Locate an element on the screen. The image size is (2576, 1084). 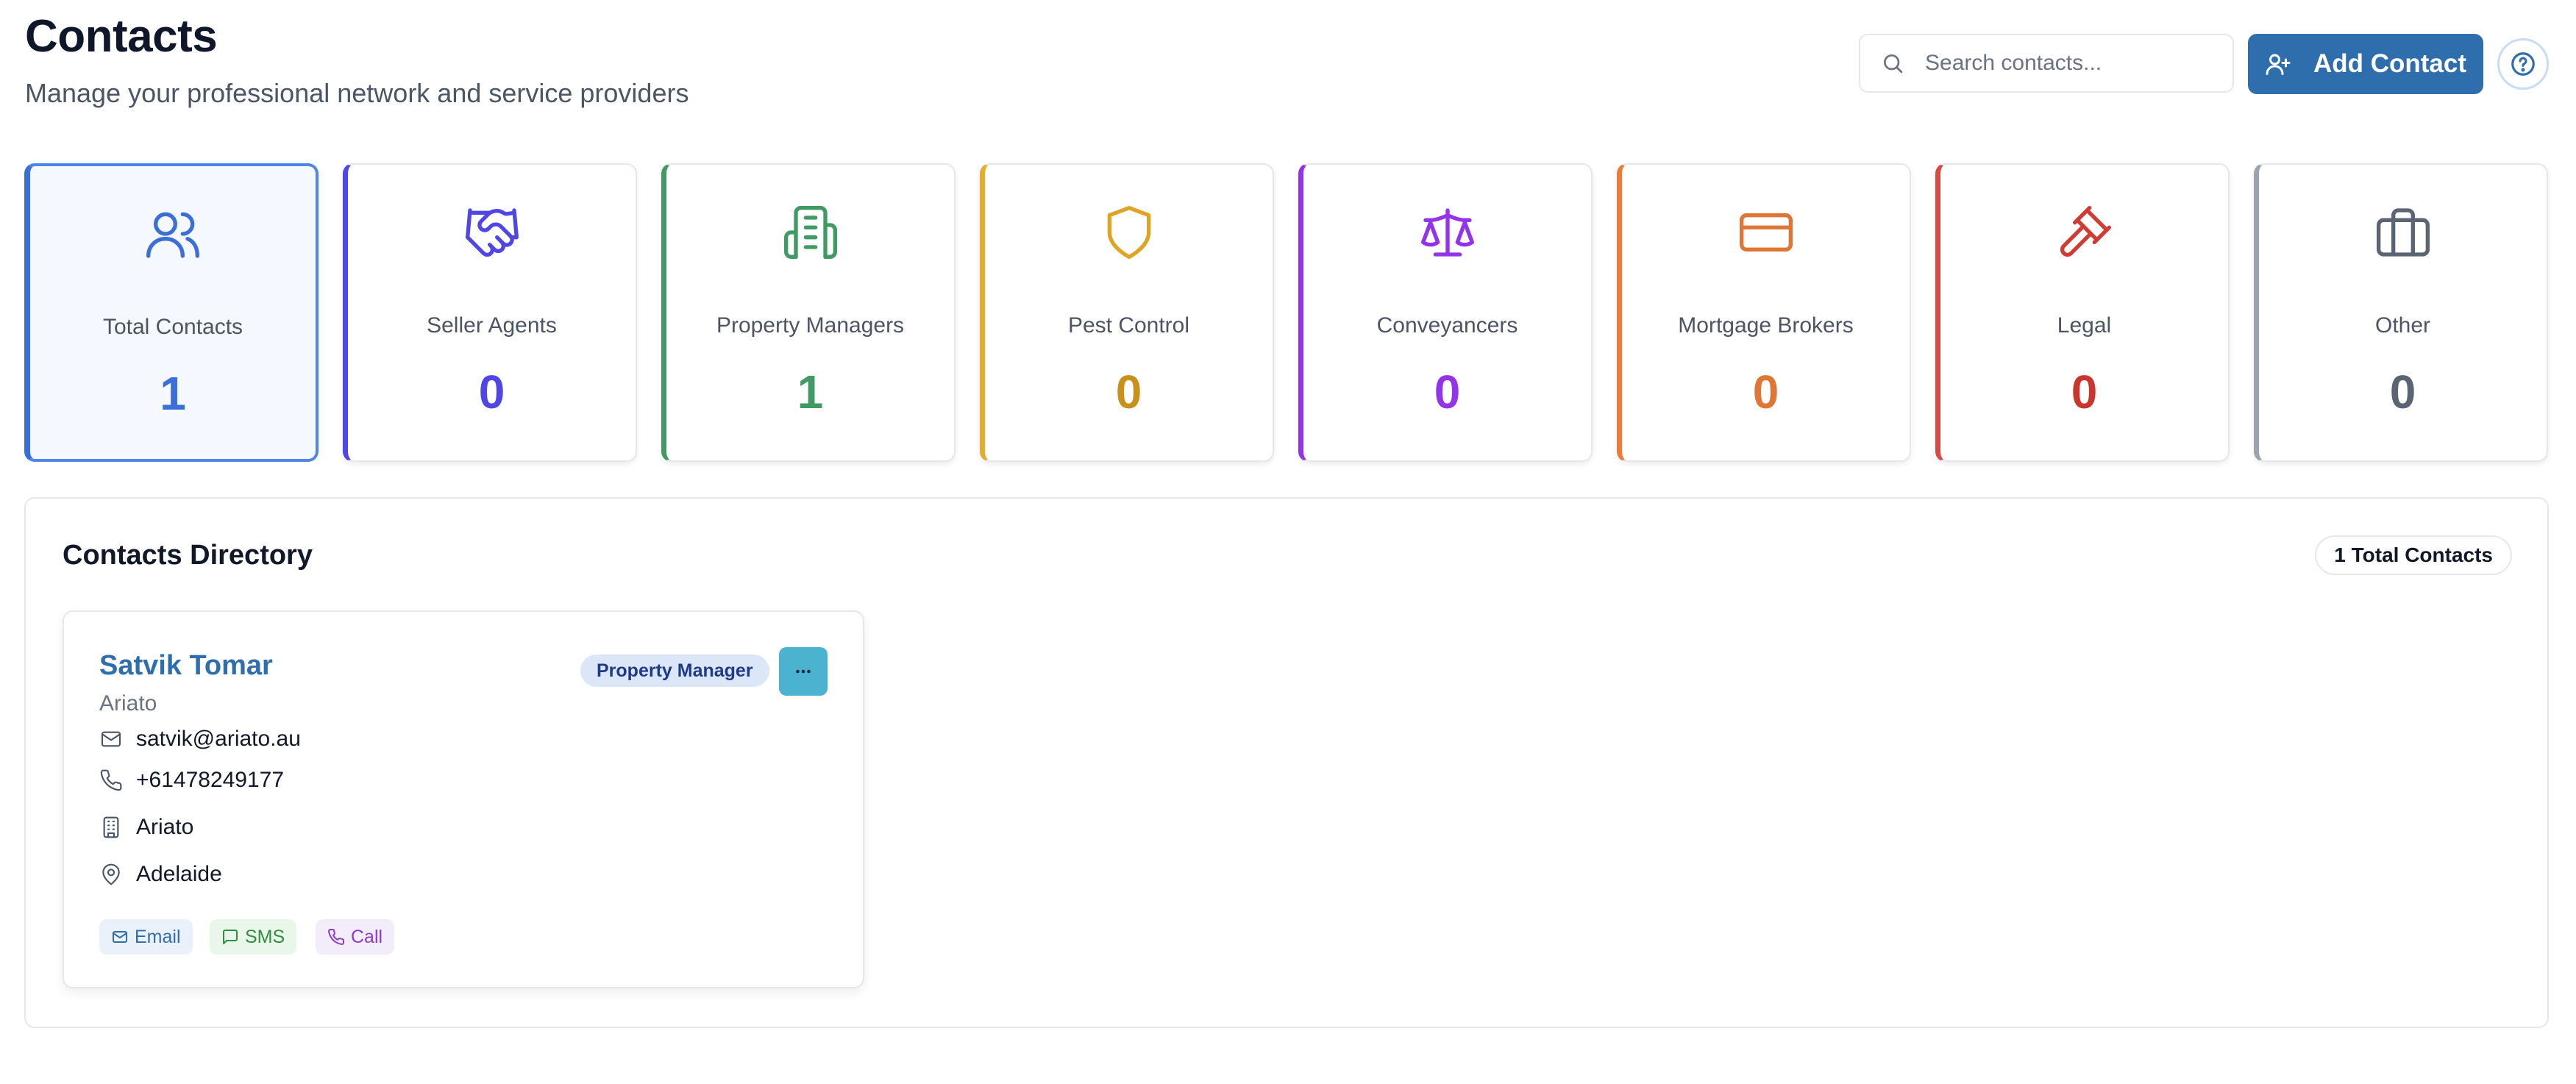
stat-label: Total Contacts is located at coordinates (172, 327).